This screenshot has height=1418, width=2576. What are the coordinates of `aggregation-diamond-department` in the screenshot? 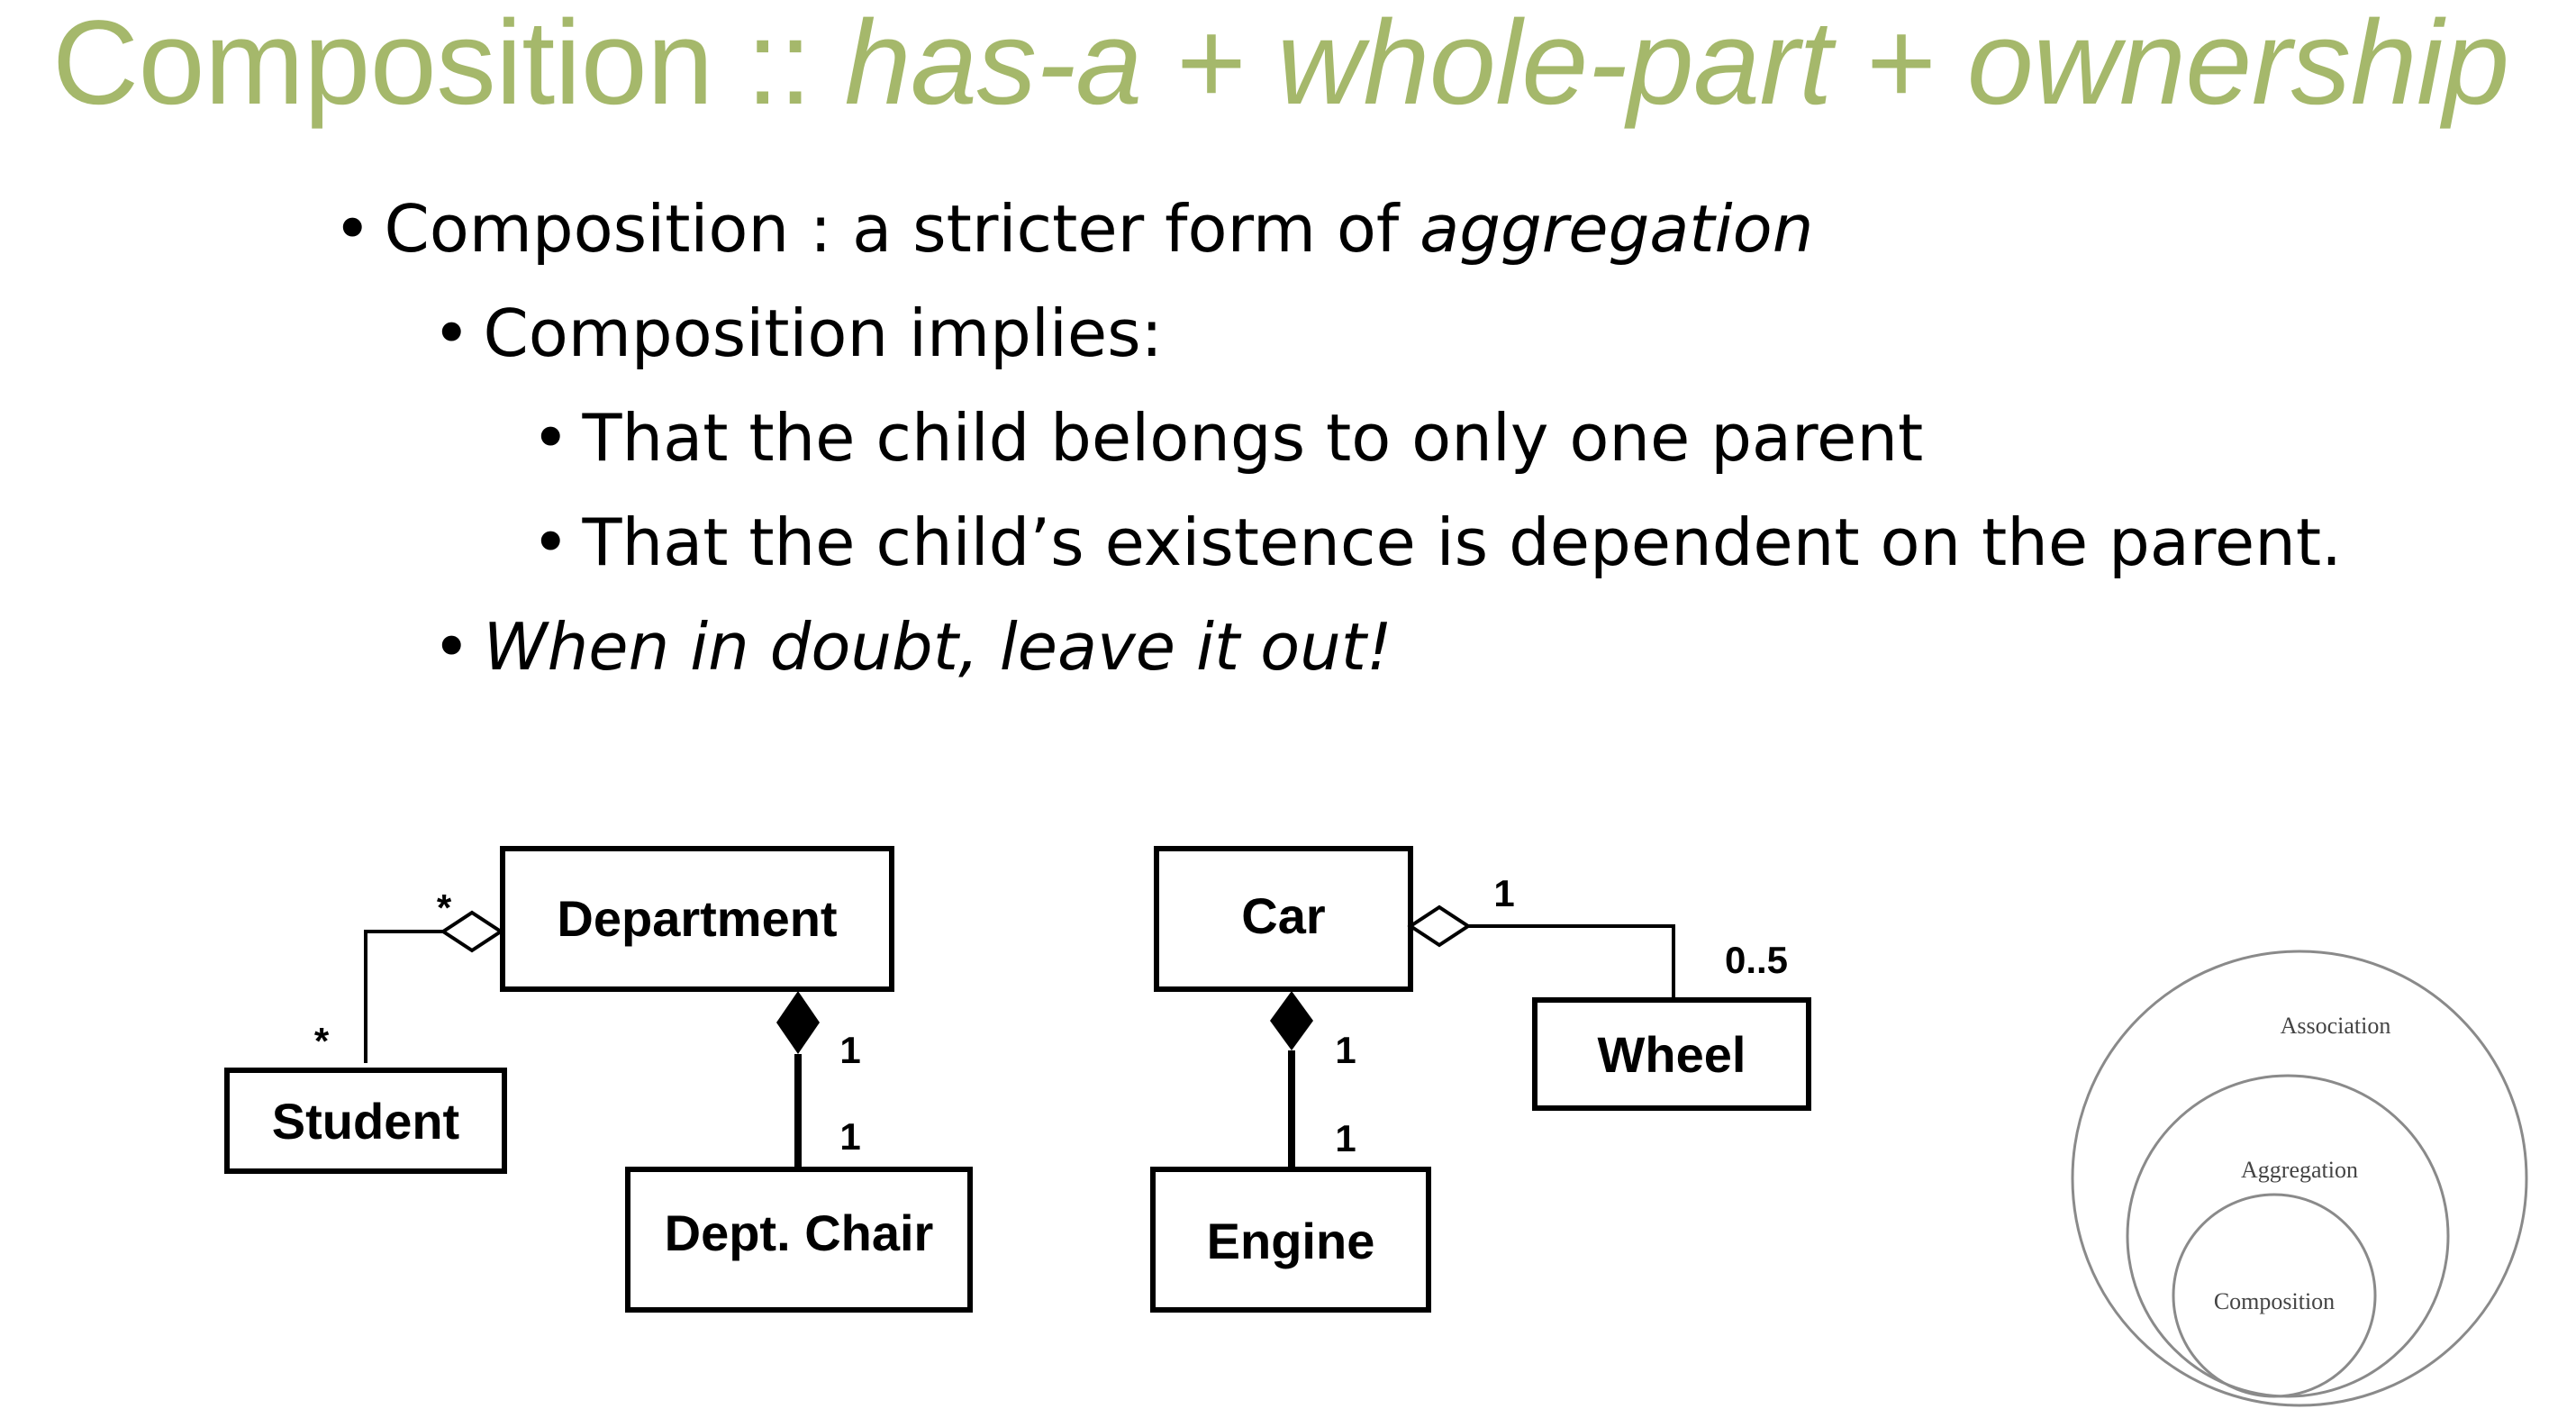 It's located at (472, 931).